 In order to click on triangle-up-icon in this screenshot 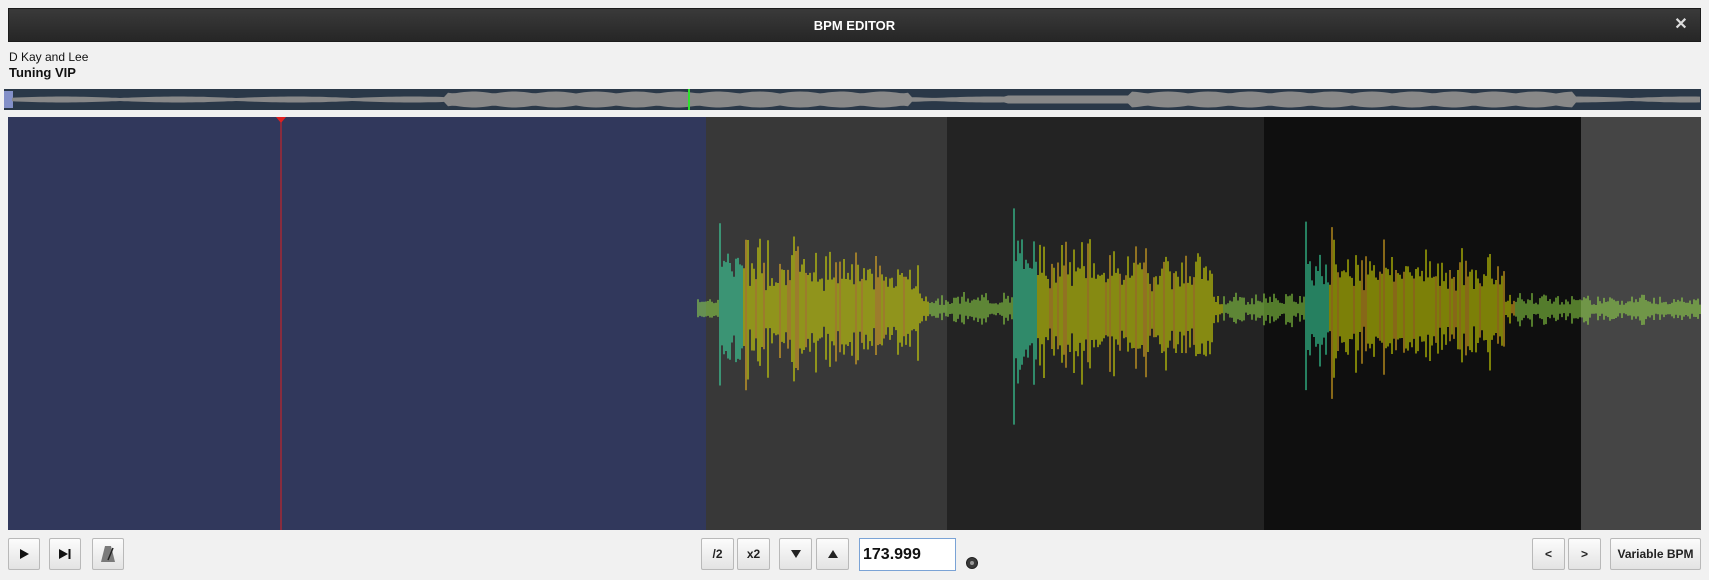, I will do `click(832, 554)`.